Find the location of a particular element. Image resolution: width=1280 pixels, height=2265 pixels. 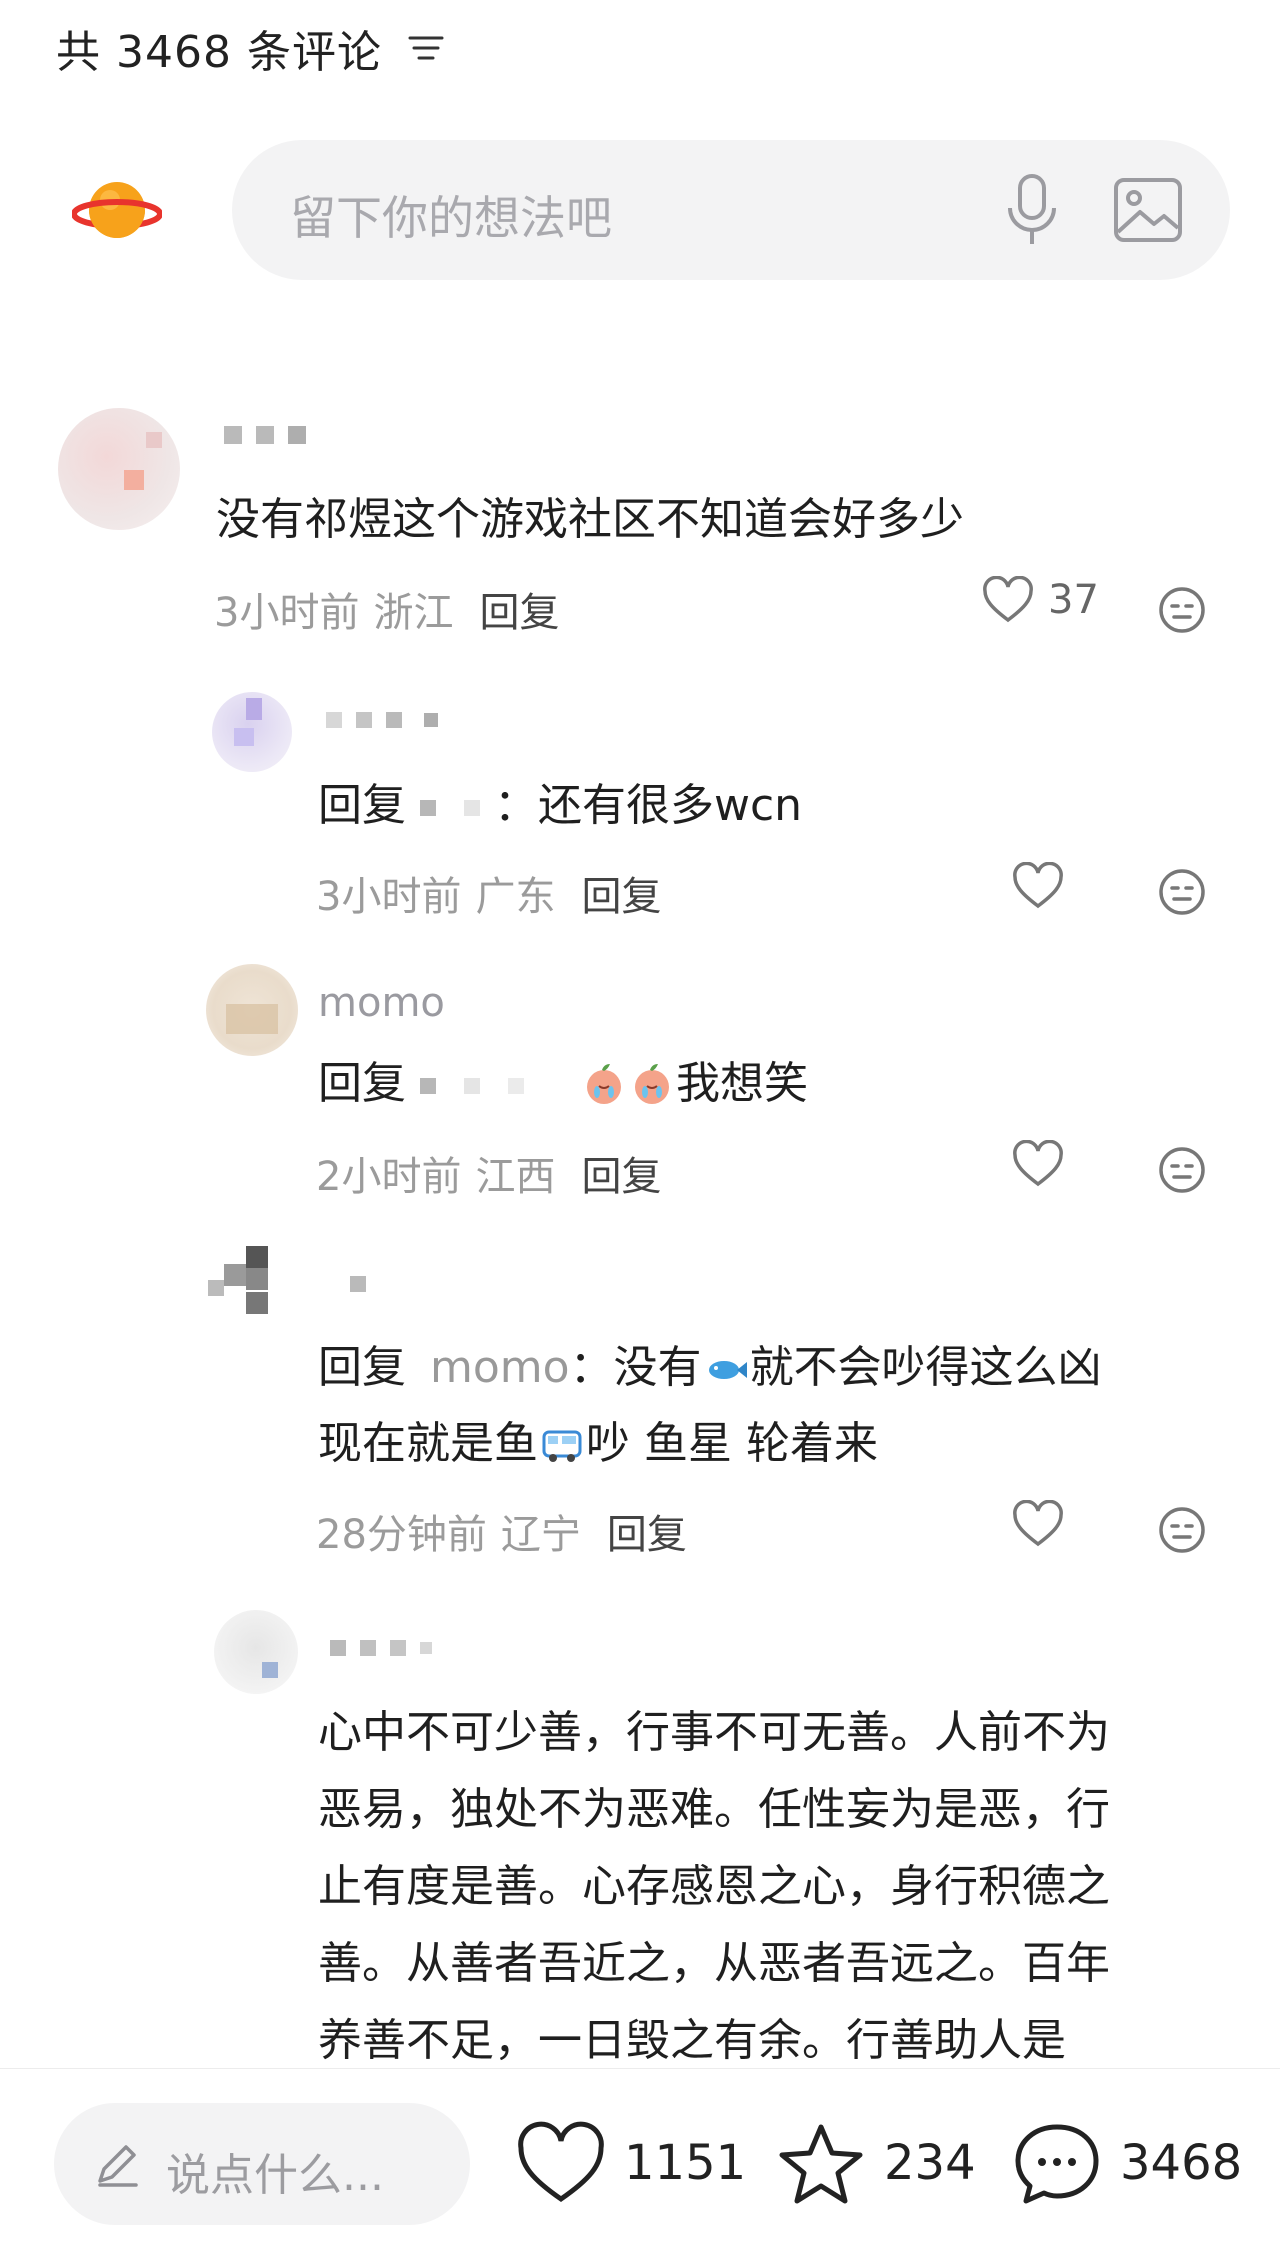

comment-total: 3468 is located at coordinates (1181, 2163).